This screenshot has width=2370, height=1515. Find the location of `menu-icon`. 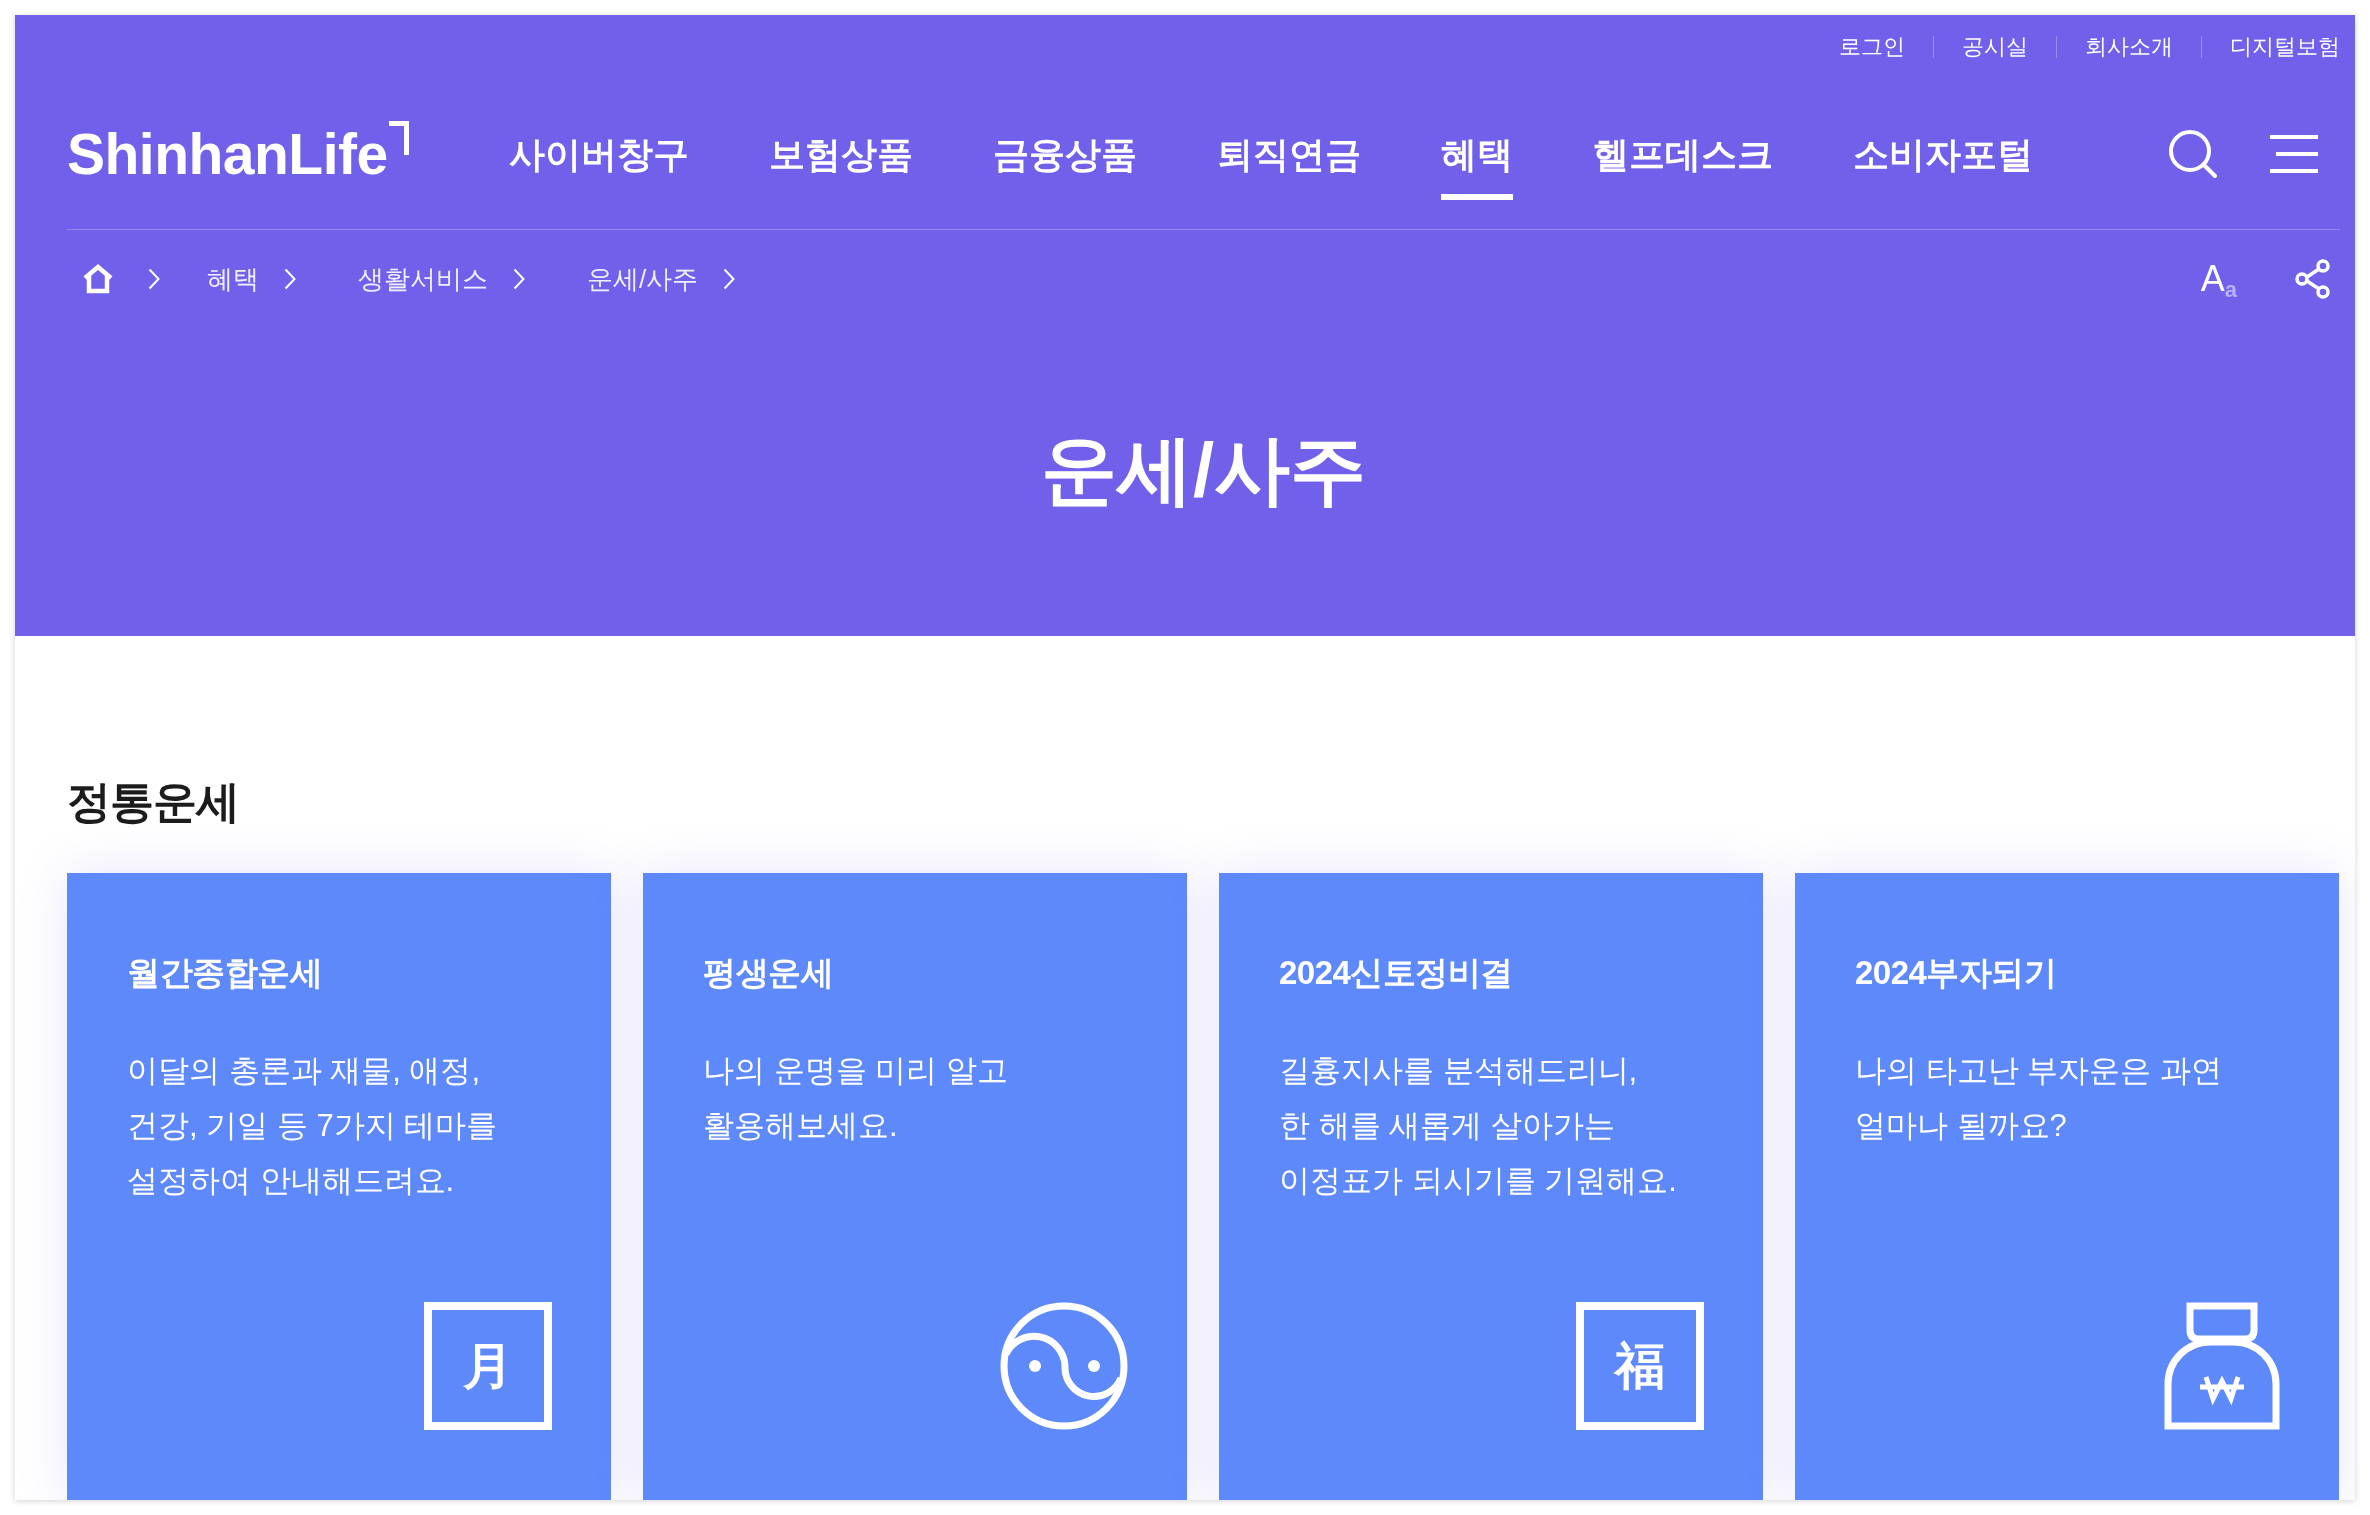

menu-icon is located at coordinates (2294, 154).